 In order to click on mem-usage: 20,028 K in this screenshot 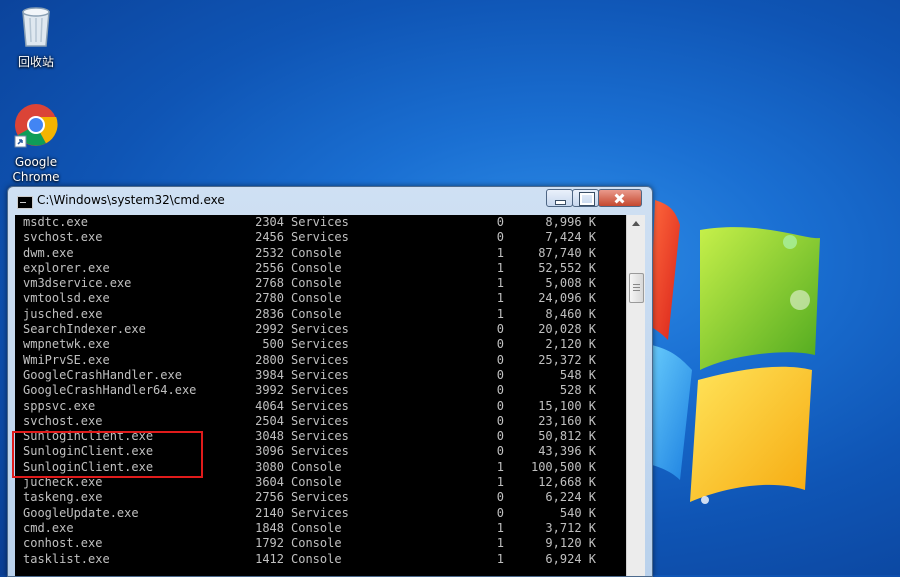, I will do `click(567, 329)`.